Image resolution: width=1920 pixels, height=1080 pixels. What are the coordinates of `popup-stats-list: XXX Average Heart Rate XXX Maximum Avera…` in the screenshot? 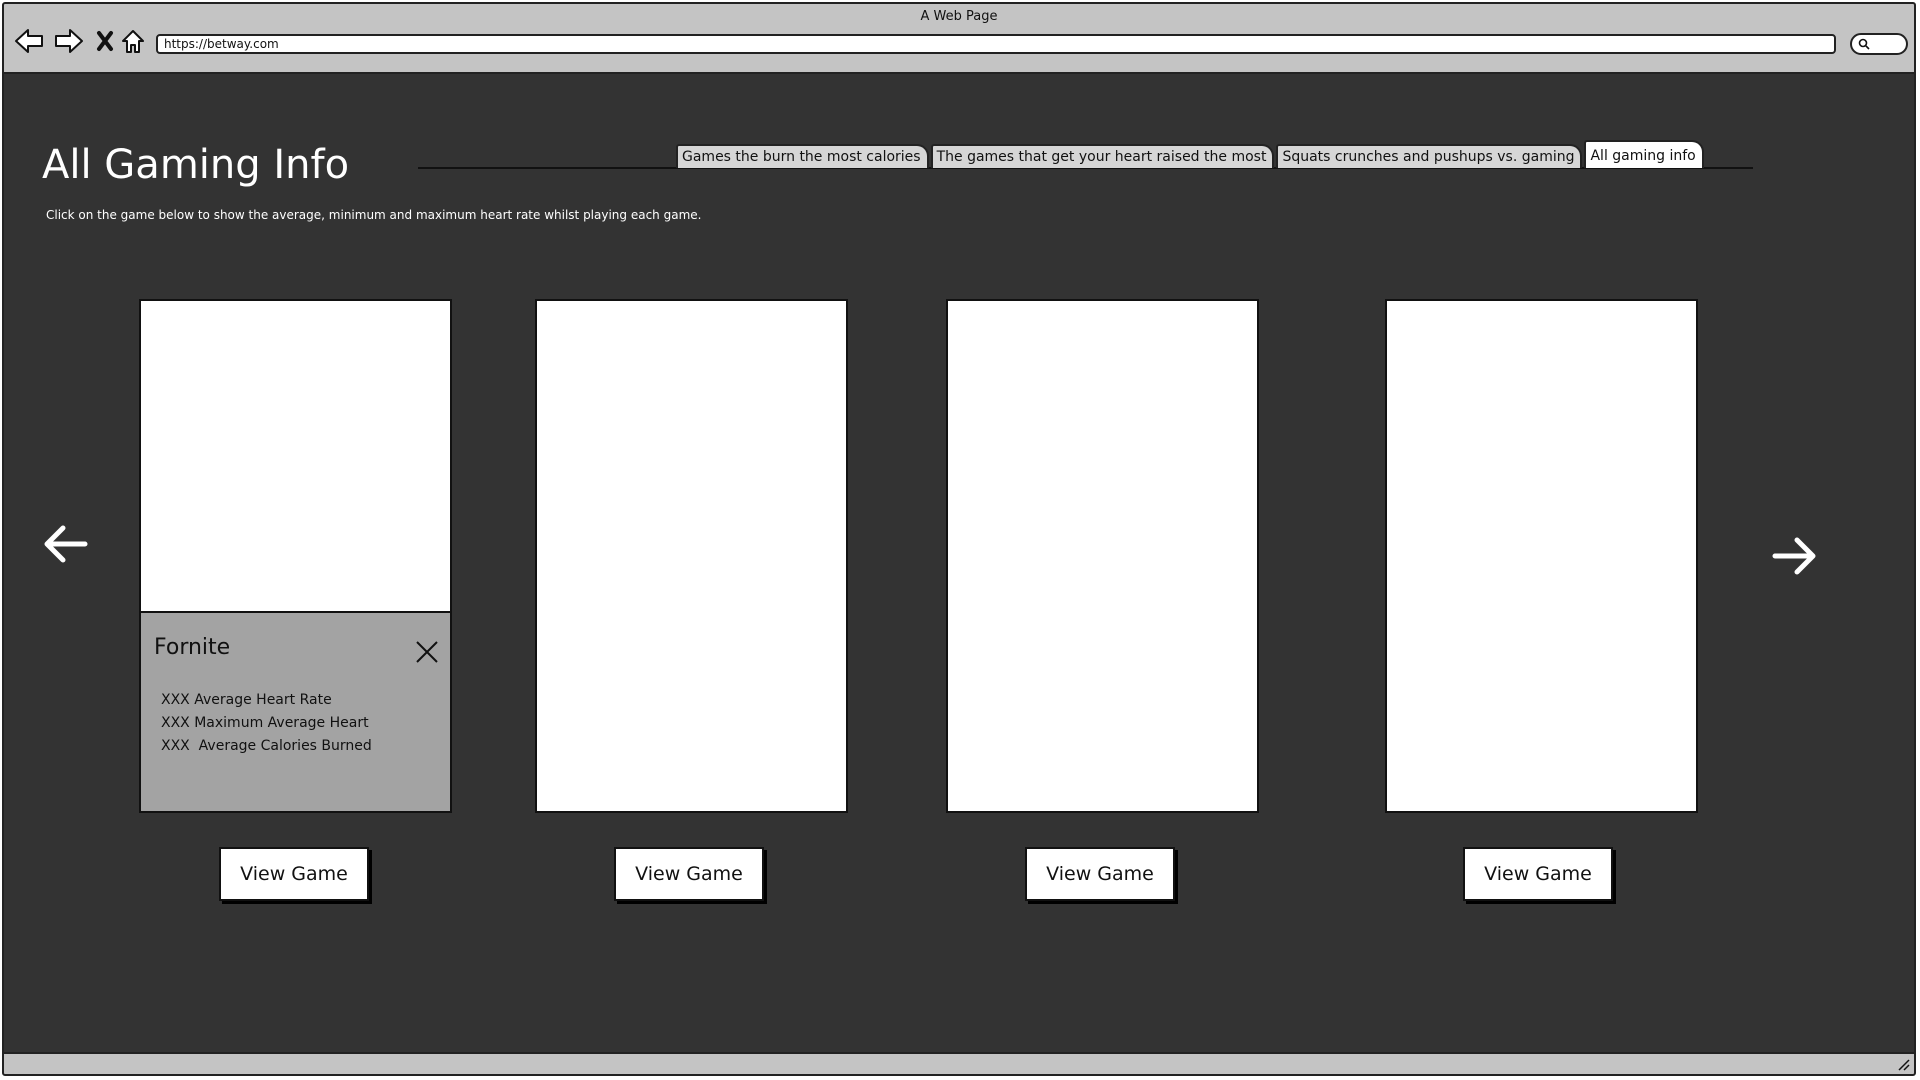 It's located at (266, 723).